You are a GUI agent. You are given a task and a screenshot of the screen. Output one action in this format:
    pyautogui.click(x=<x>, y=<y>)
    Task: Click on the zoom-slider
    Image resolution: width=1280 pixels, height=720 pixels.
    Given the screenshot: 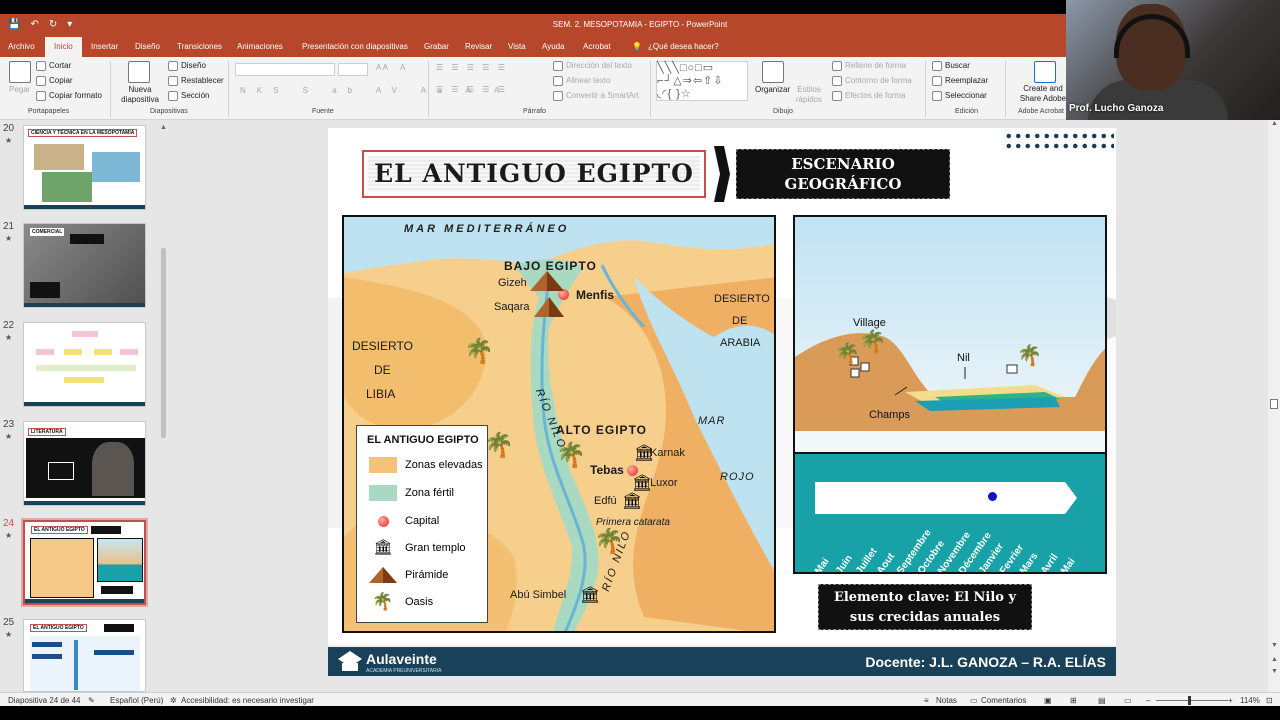 What is the action you would take?
    pyautogui.click(x=1192, y=700)
    